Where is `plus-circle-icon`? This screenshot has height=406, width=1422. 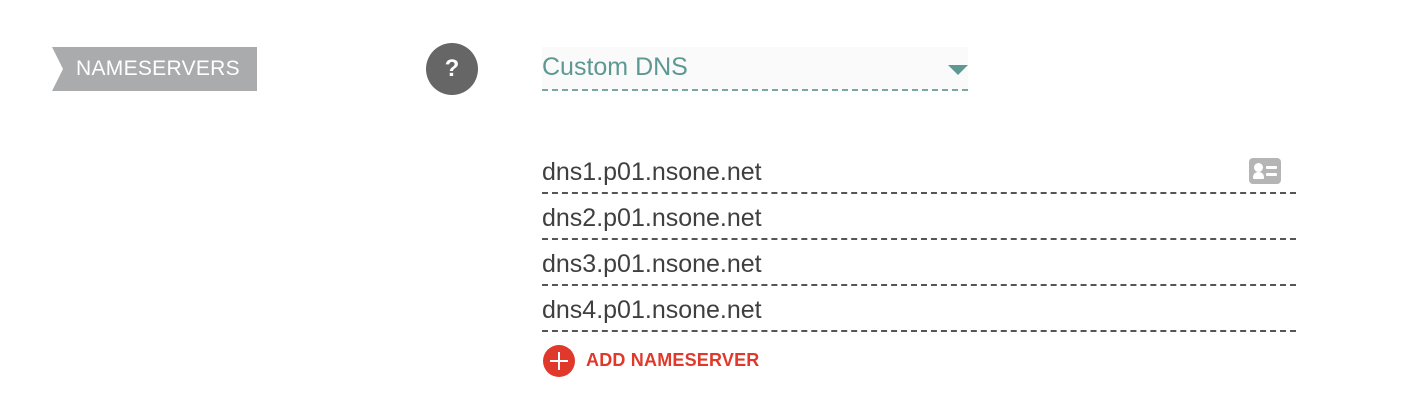
plus-circle-icon is located at coordinates (559, 361).